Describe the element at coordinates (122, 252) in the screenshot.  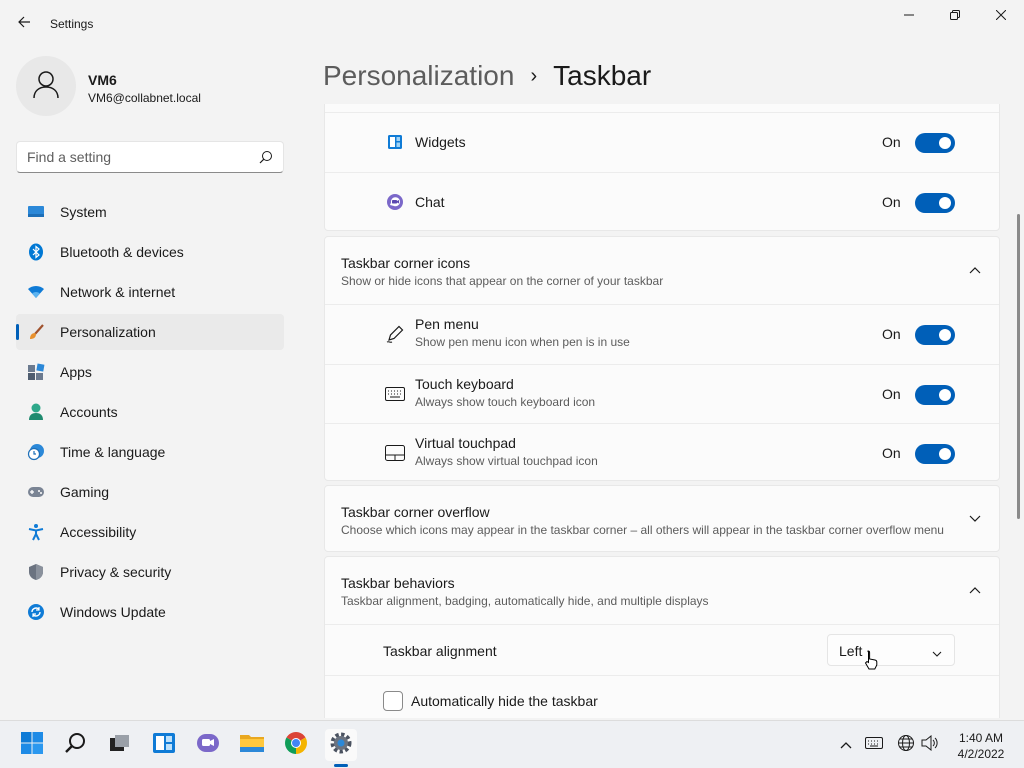
I see `sidebar-item-label: Bluetooth & devices` at that location.